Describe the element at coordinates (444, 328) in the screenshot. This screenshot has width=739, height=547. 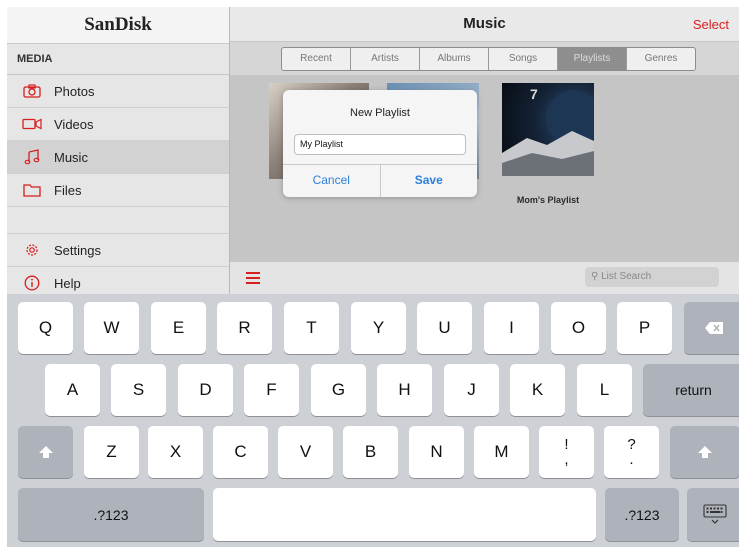
I see `key-u: U` at that location.